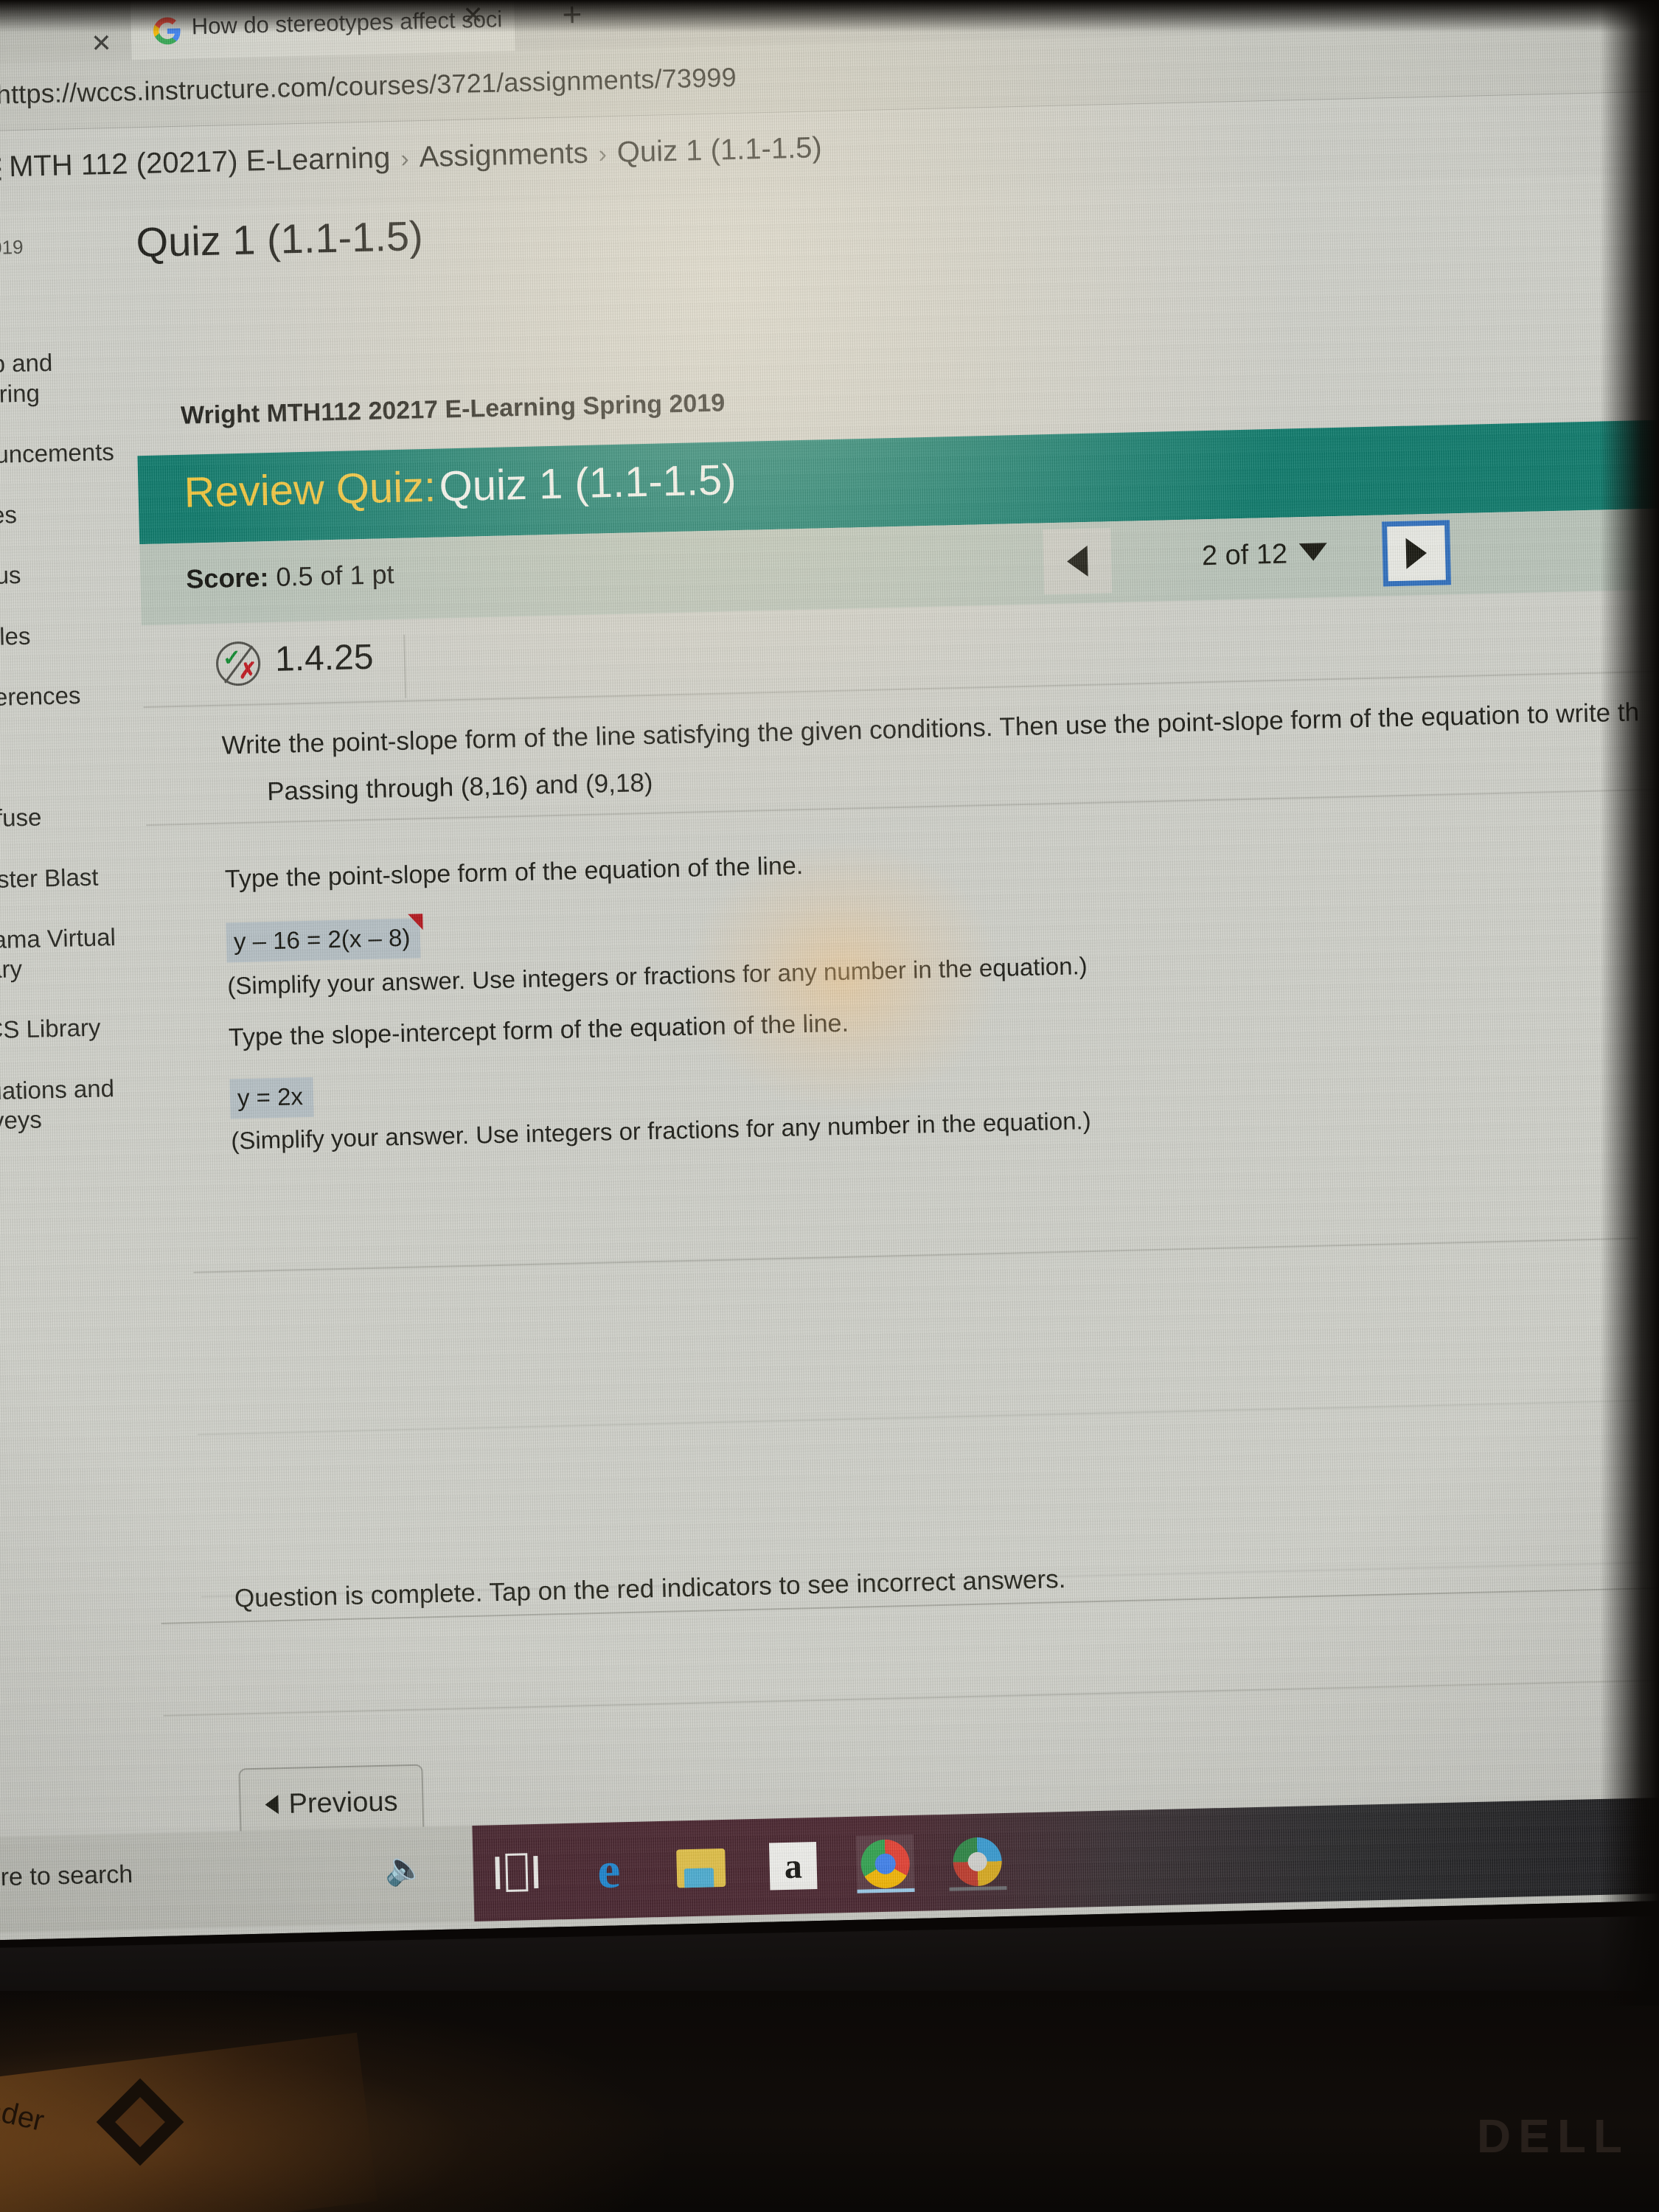 This screenshot has height=2212, width=1659. I want to click on search-input: ere to search, so click(66, 1876).